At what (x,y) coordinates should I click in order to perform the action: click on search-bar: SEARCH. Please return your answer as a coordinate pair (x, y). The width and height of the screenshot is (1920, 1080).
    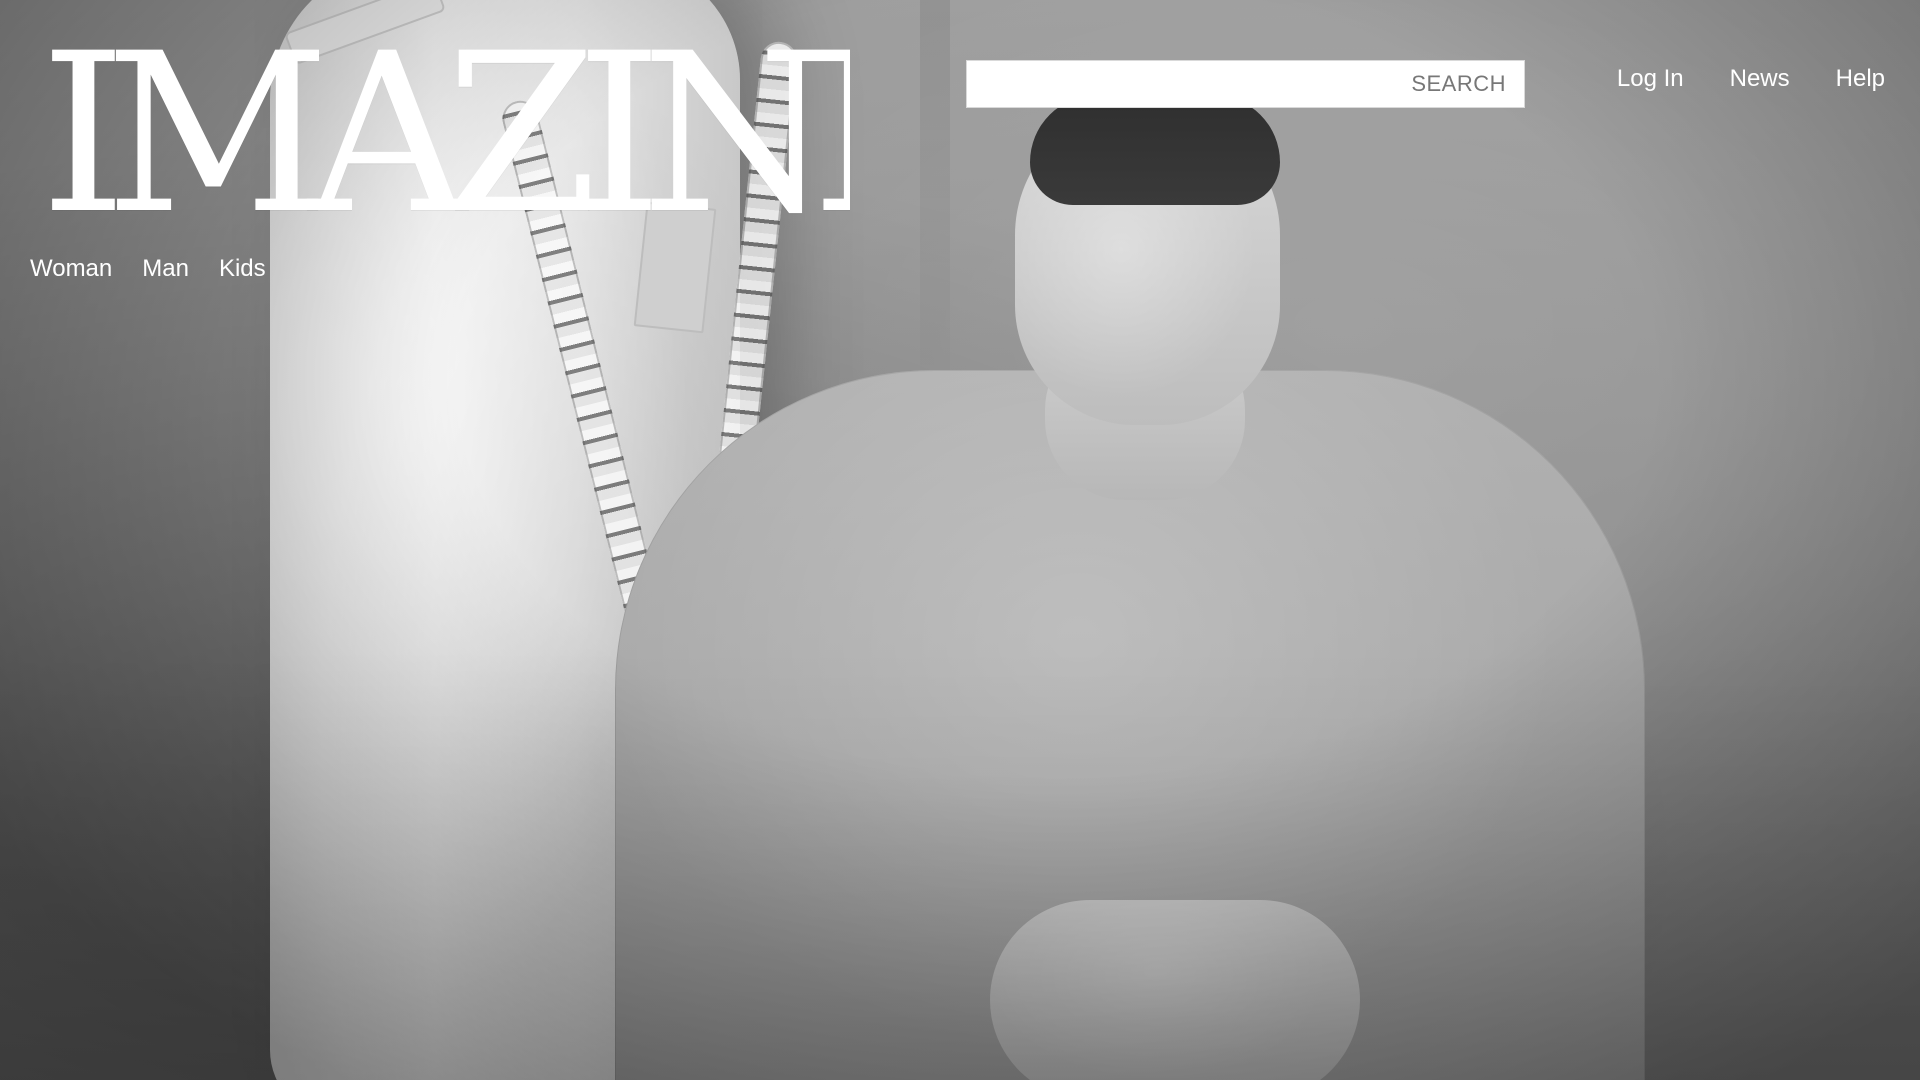
    Looking at the image, I should click on (1245, 84).